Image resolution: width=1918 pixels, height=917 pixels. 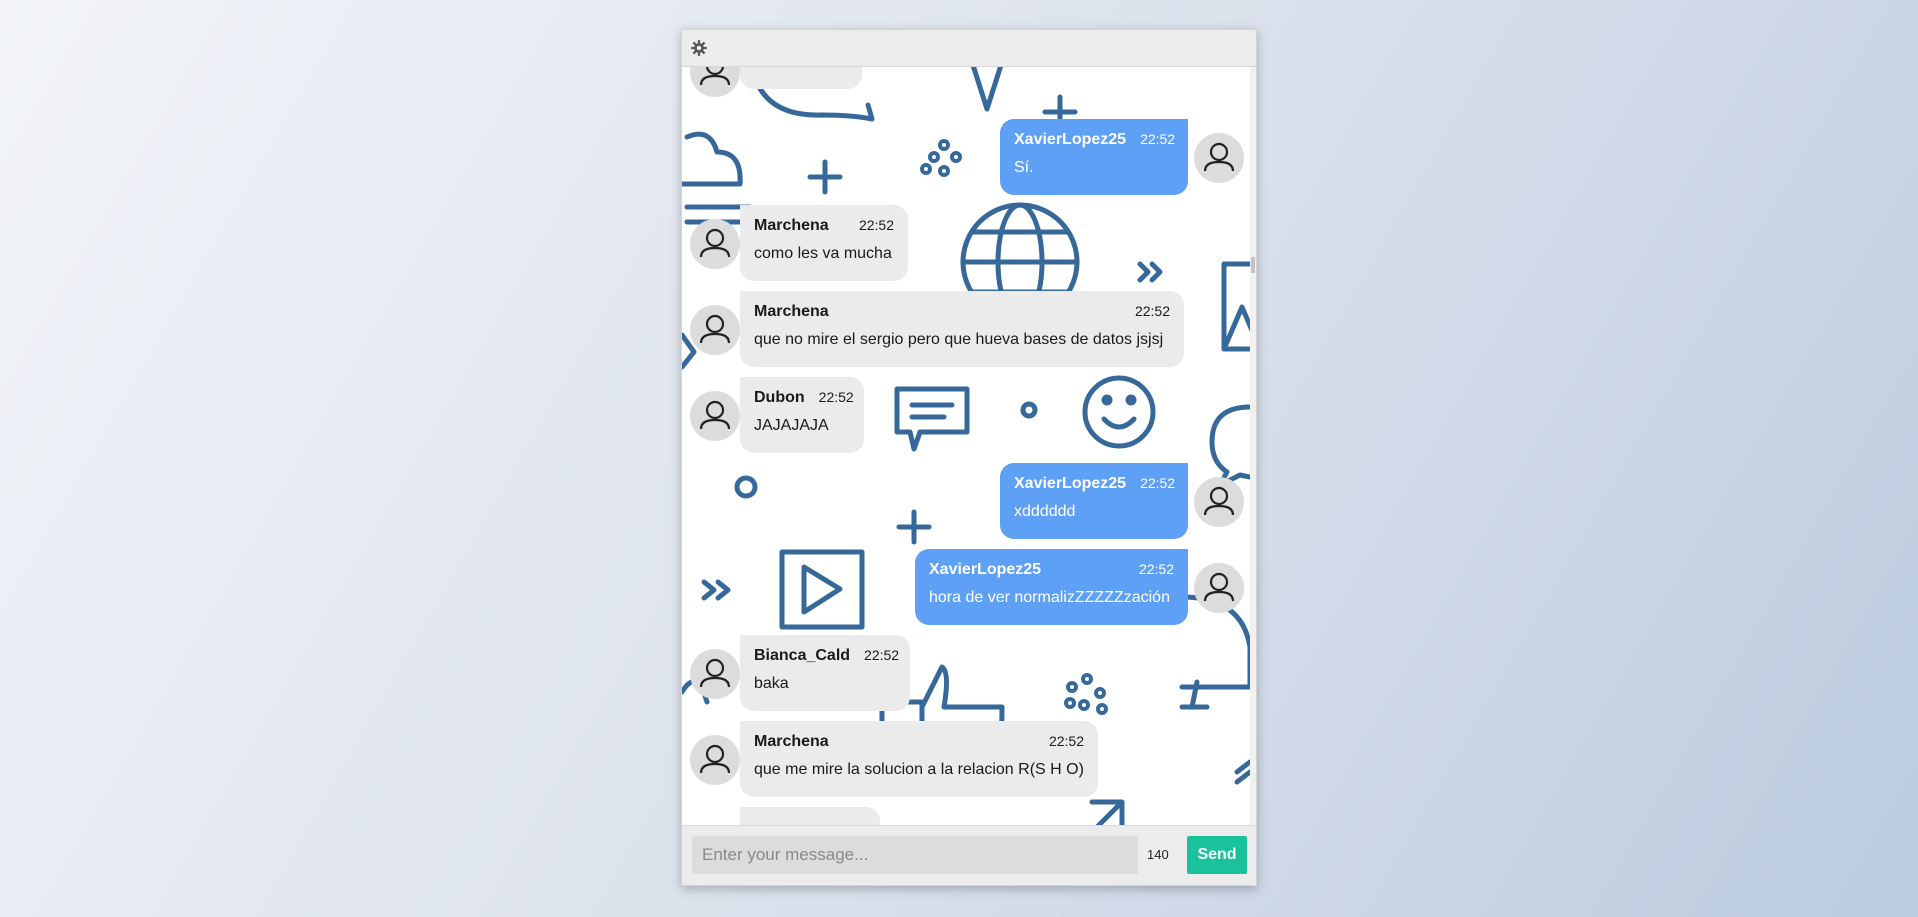 I want to click on vertical-scrollbar-thumb, so click(x=1253, y=265).